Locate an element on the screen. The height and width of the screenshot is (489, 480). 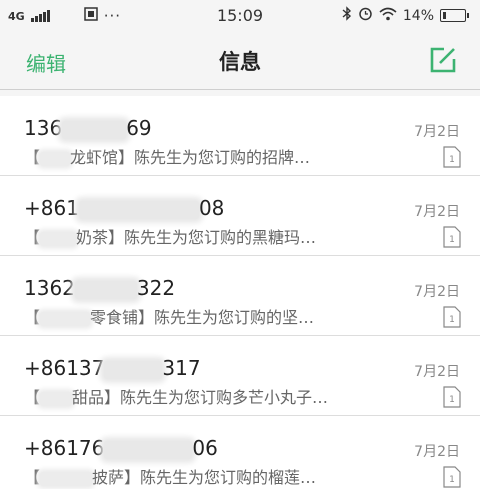
nav-bar: 编辑 信息 is located at coordinates (240, 61).